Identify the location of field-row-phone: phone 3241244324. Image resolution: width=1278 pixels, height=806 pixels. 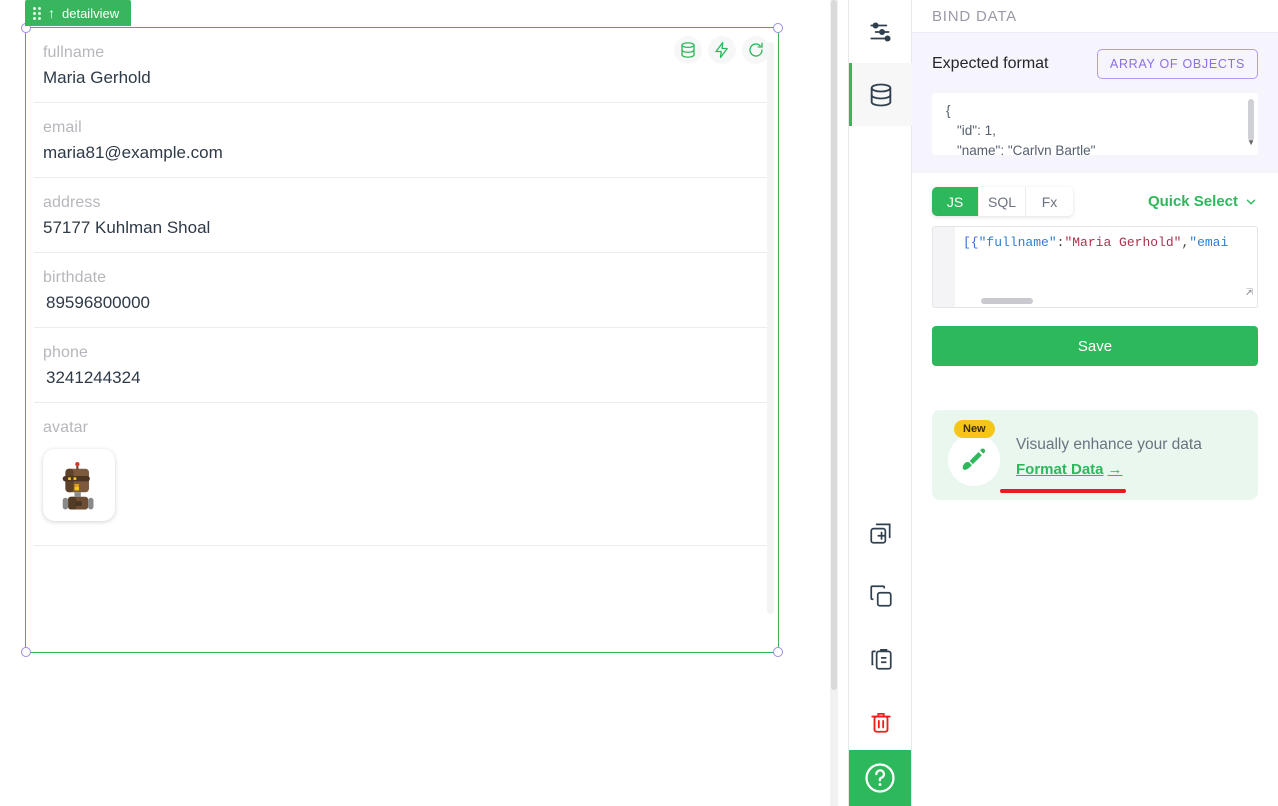
(402, 365).